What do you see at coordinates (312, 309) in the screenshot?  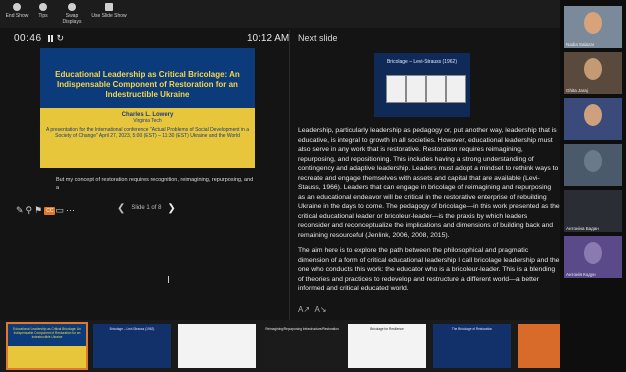 I see `font-size-controls: A↗ A↘` at bounding box center [312, 309].